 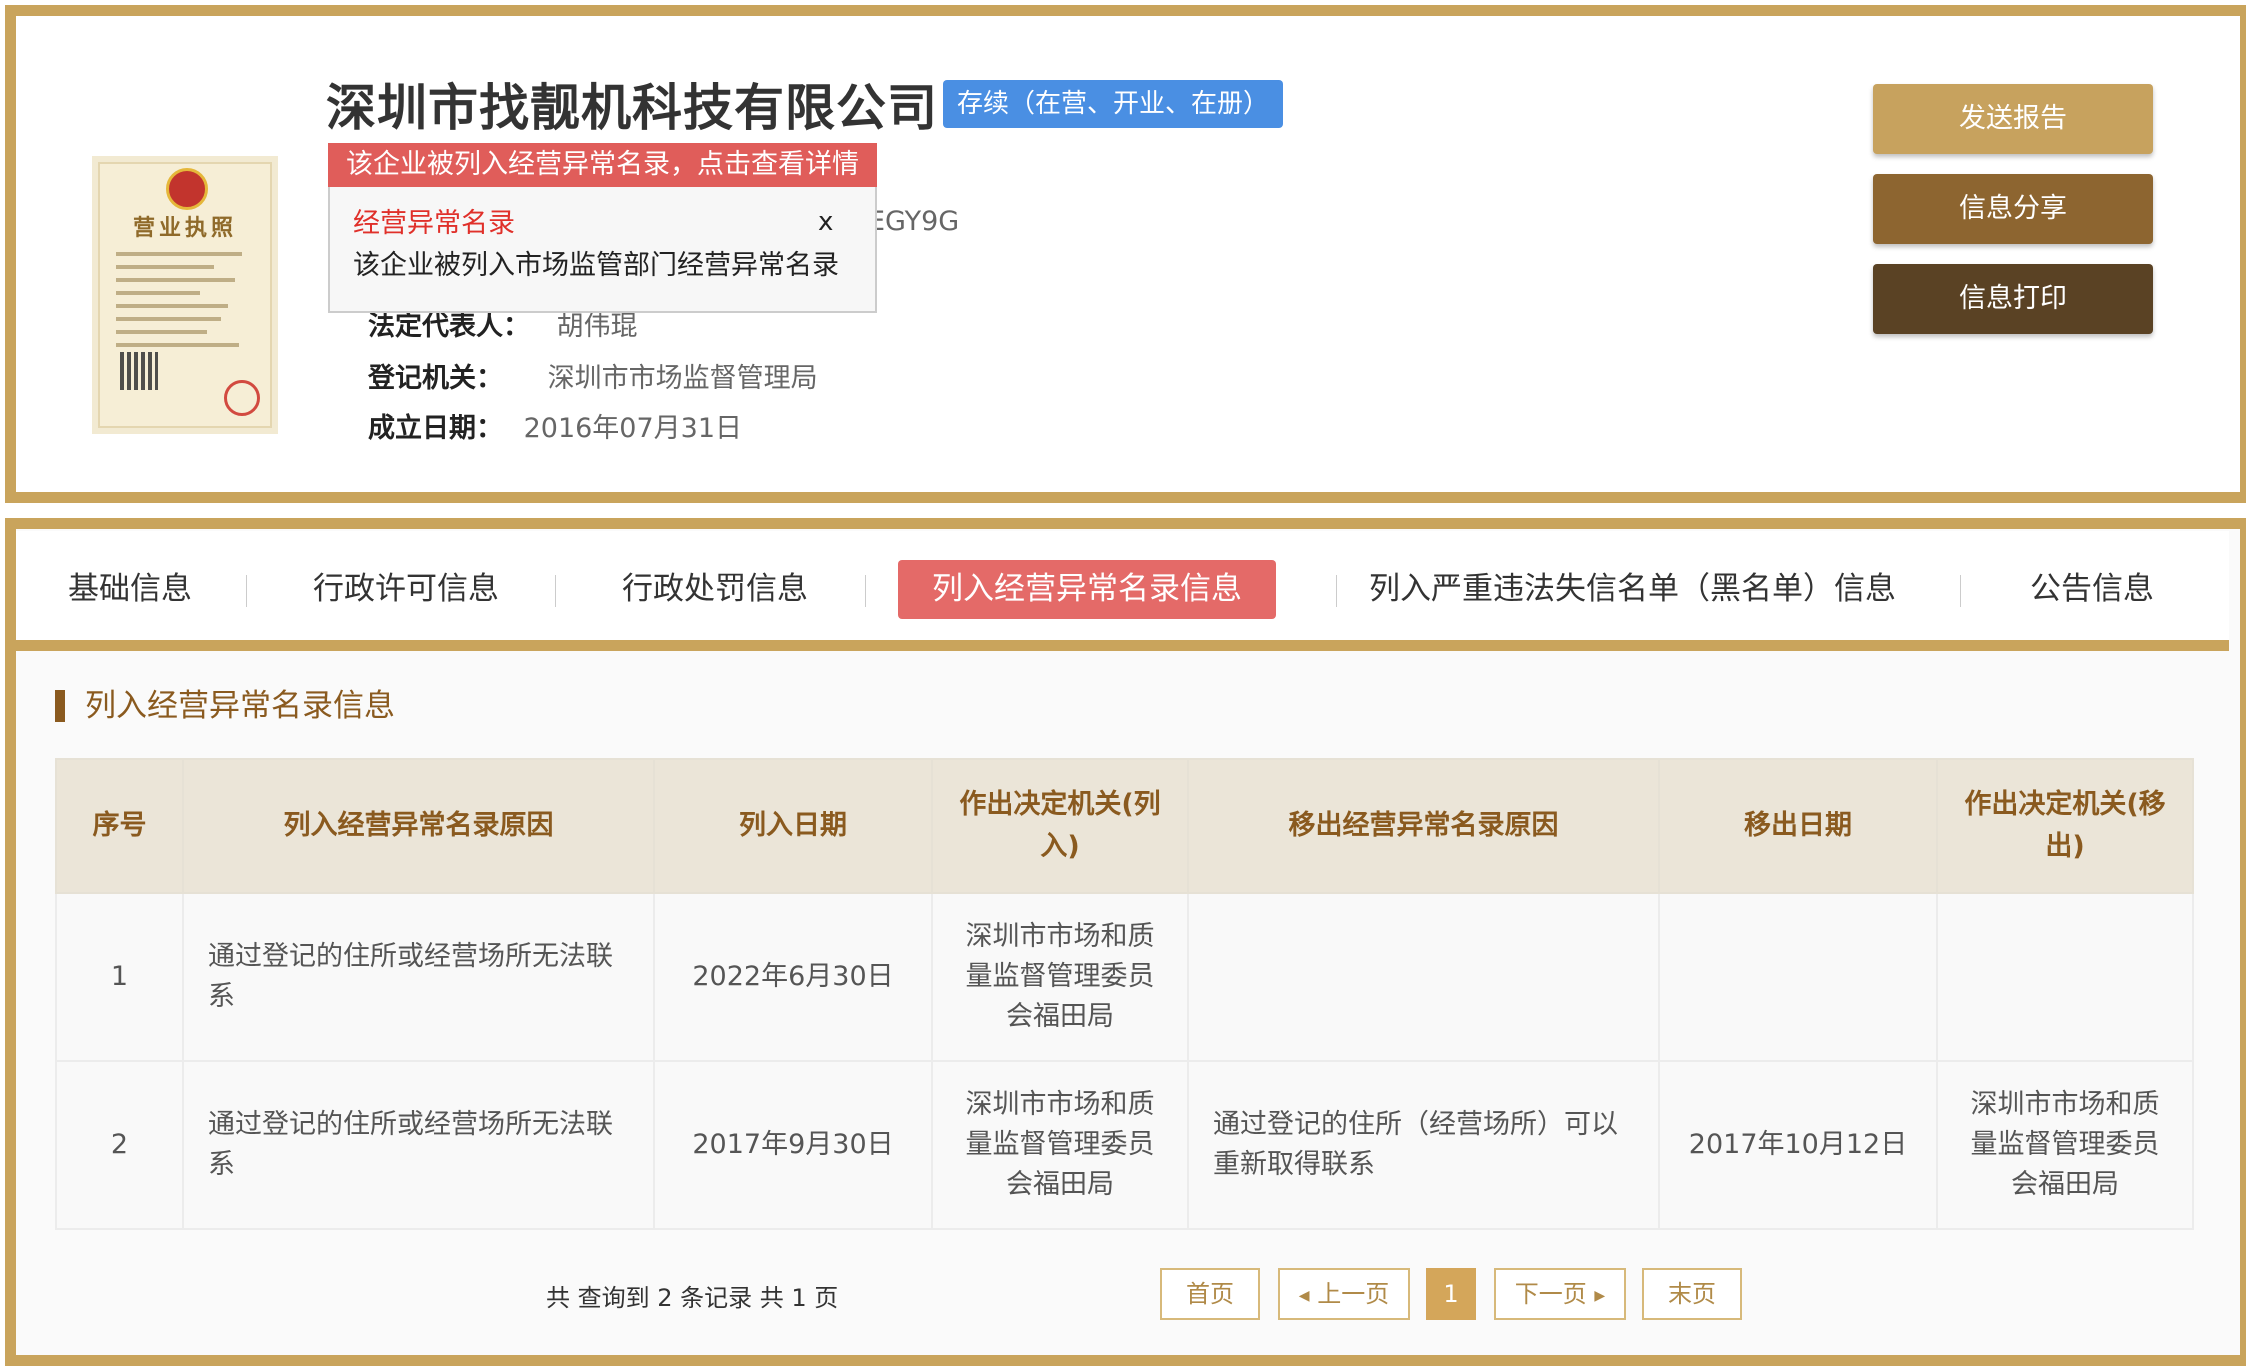 I want to click on popup-title: 经营异常名录, so click(x=434, y=223).